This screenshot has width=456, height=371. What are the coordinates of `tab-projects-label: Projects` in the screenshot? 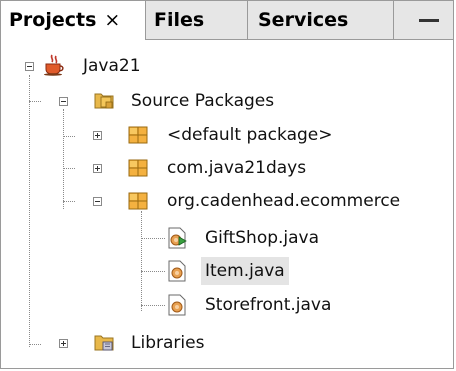 It's located at (53, 20).